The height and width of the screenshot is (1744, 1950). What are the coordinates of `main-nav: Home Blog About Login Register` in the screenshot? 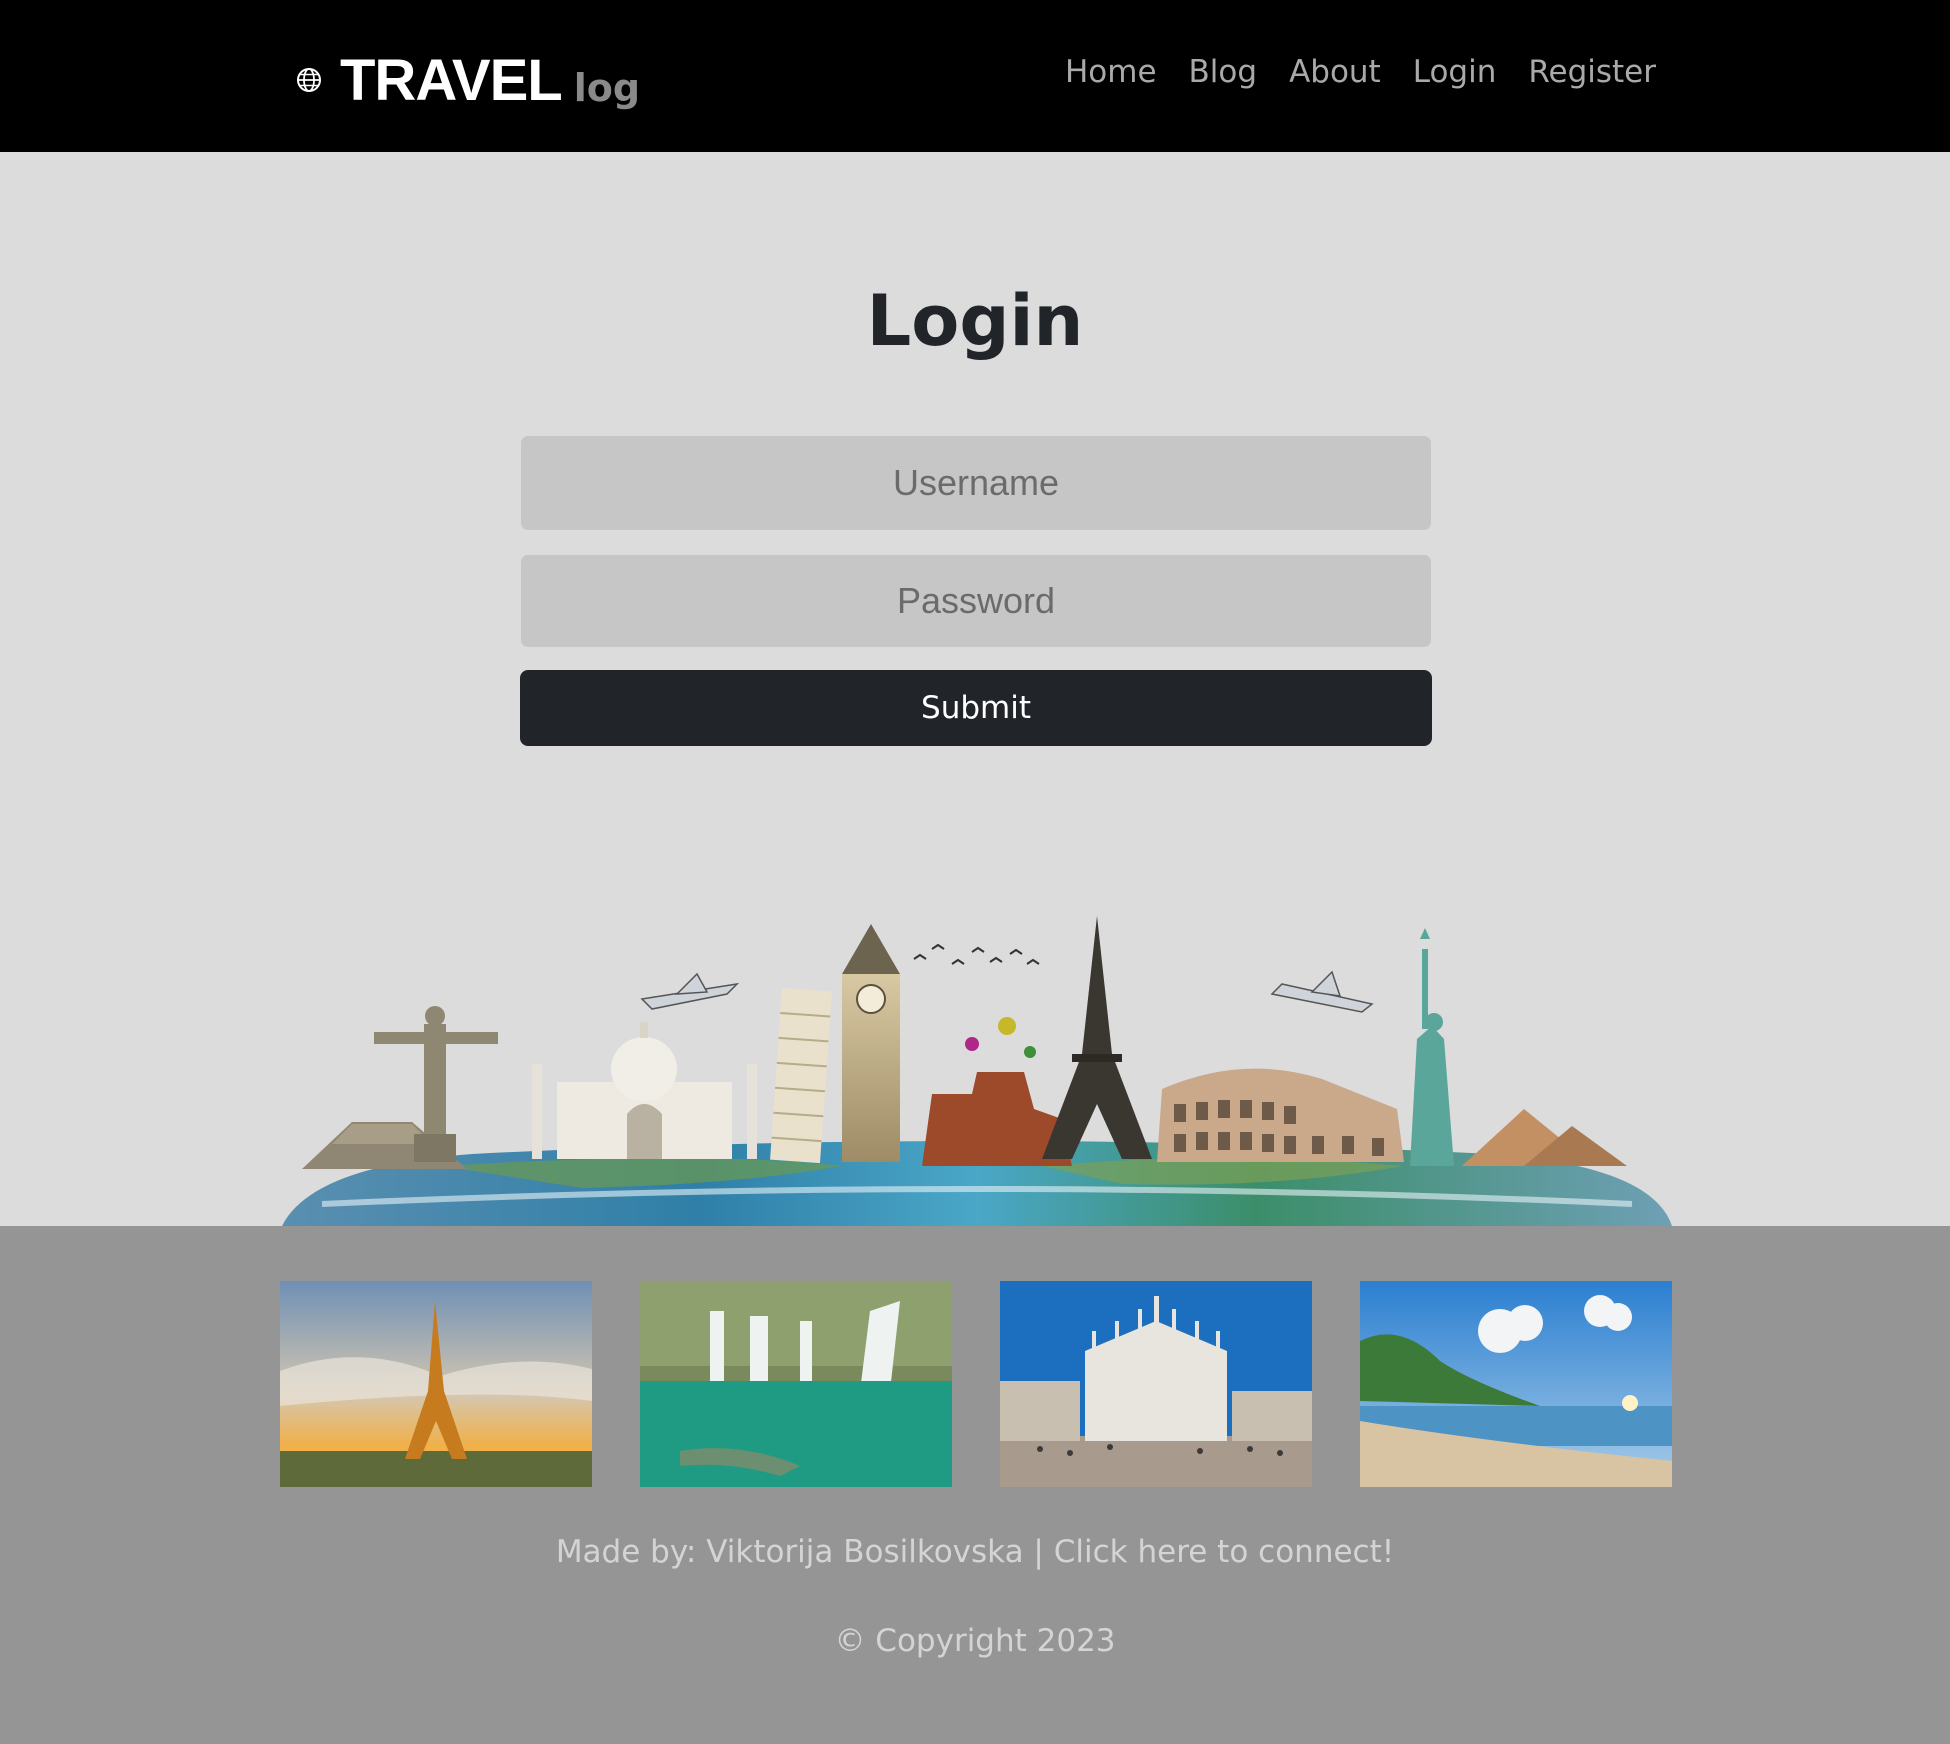 It's located at (1360, 72).